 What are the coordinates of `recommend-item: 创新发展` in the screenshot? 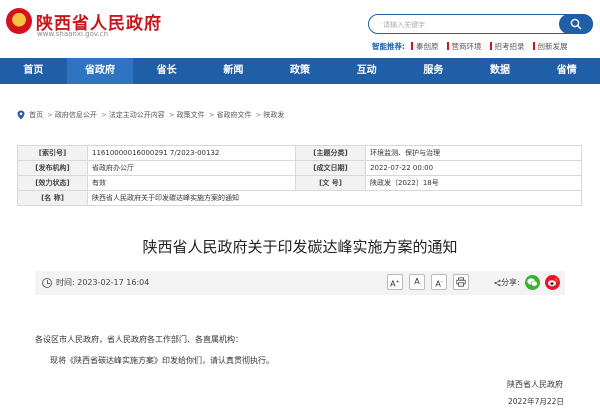 It's located at (550, 46).